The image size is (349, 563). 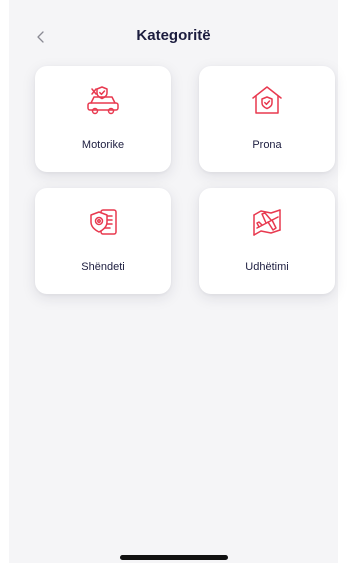 I want to click on car-insurance-icon, so click(x=103, y=100).